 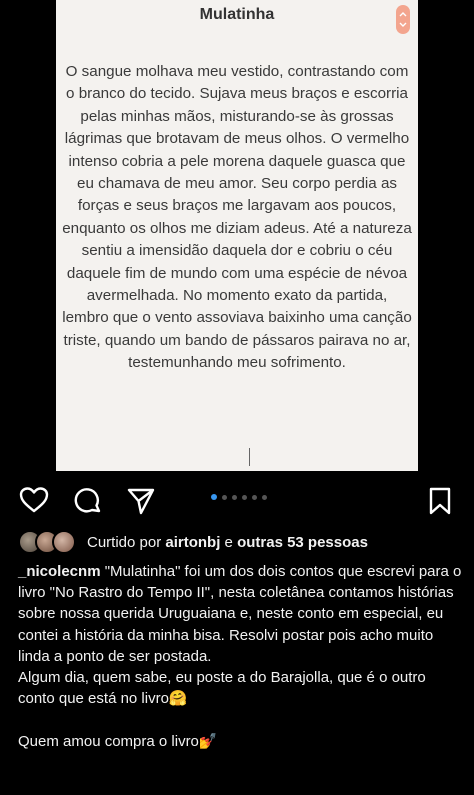 What do you see at coordinates (48, 542) in the screenshot?
I see `liker-avatars` at bounding box center [48, 542].